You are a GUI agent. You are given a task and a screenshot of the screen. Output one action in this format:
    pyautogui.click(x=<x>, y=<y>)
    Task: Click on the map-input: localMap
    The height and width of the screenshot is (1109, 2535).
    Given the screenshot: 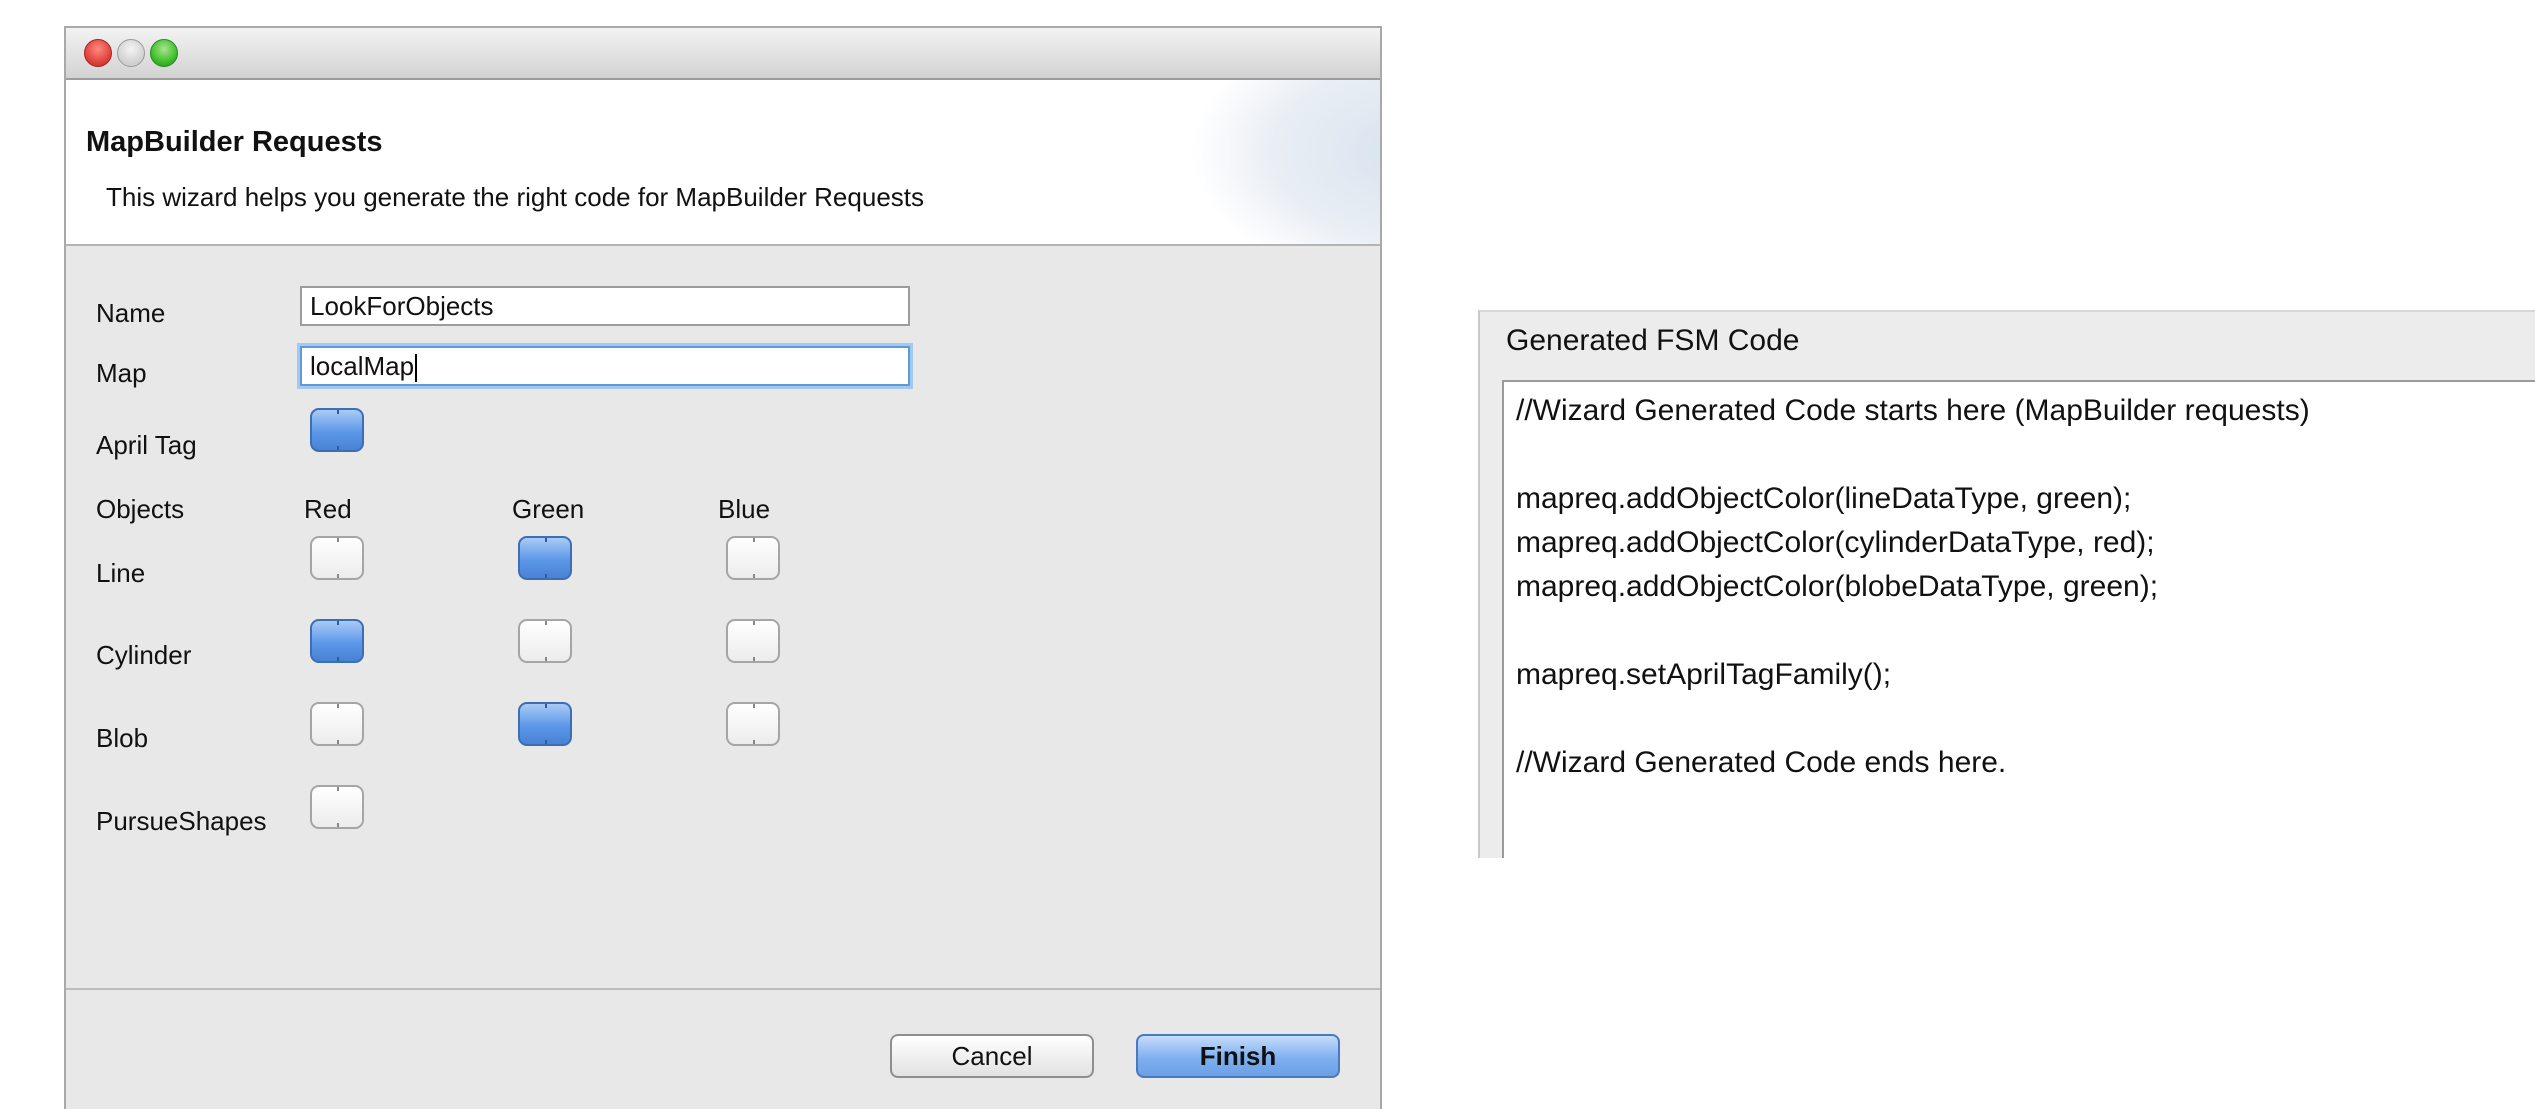 What is the action you would take?
    pyautogui.click(x=605, y=366)
    